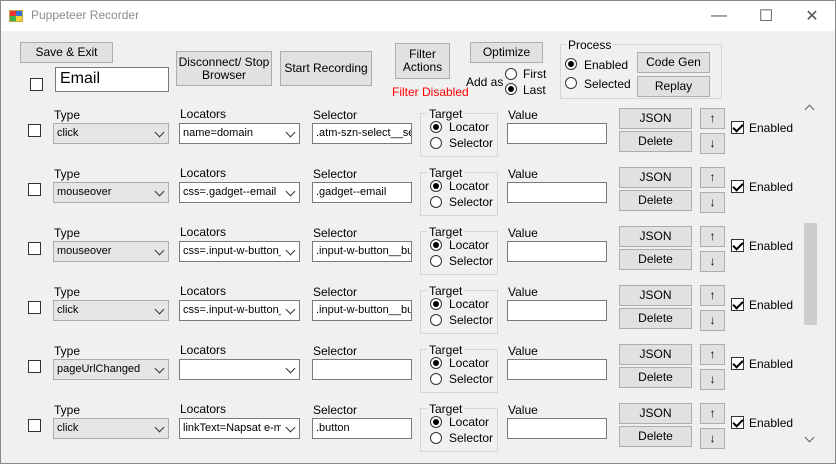  What do you see at coordinates (239, 369) in the screenshot?
I see `locator-select` at bounding box center [239, 369].